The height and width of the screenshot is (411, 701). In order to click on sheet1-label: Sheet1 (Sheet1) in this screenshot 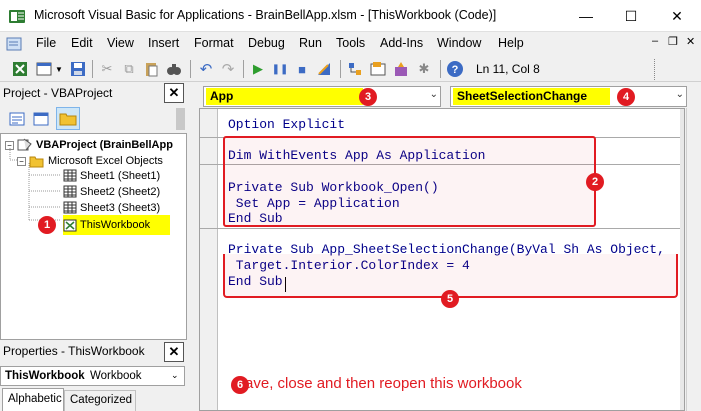, I will do `click(120, 175)`.